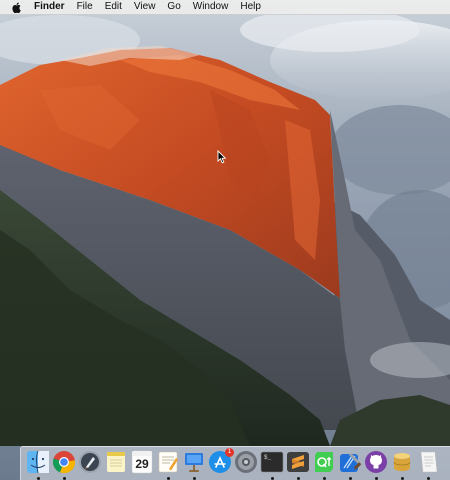  Describe the element at coordinates (113, 7) in the screenshot. I see `menu-edit: Edit` at that location.